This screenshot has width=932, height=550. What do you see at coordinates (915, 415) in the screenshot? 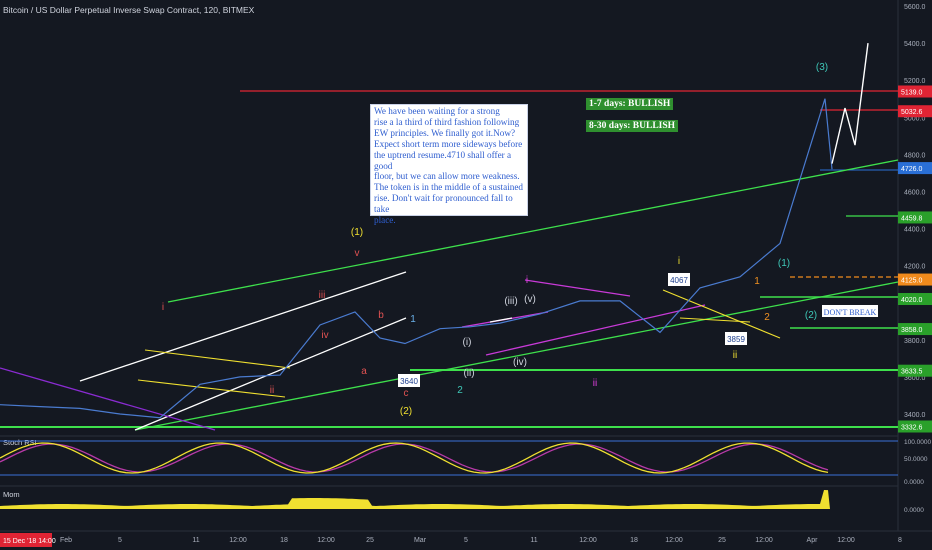
I see `price-axis-tick: 3400.0` at bounding box center [915, 415].